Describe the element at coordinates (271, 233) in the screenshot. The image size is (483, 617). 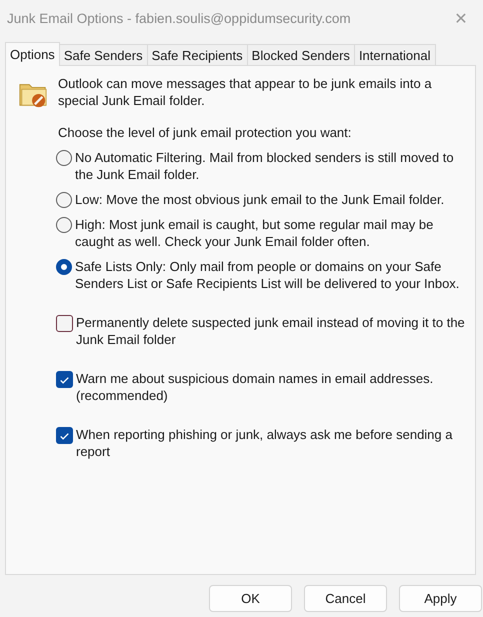
I see `radio-label: High: Most junk email is caught, but some regular mail may be caught as well. Check your Junk Email folder often.` at that location.